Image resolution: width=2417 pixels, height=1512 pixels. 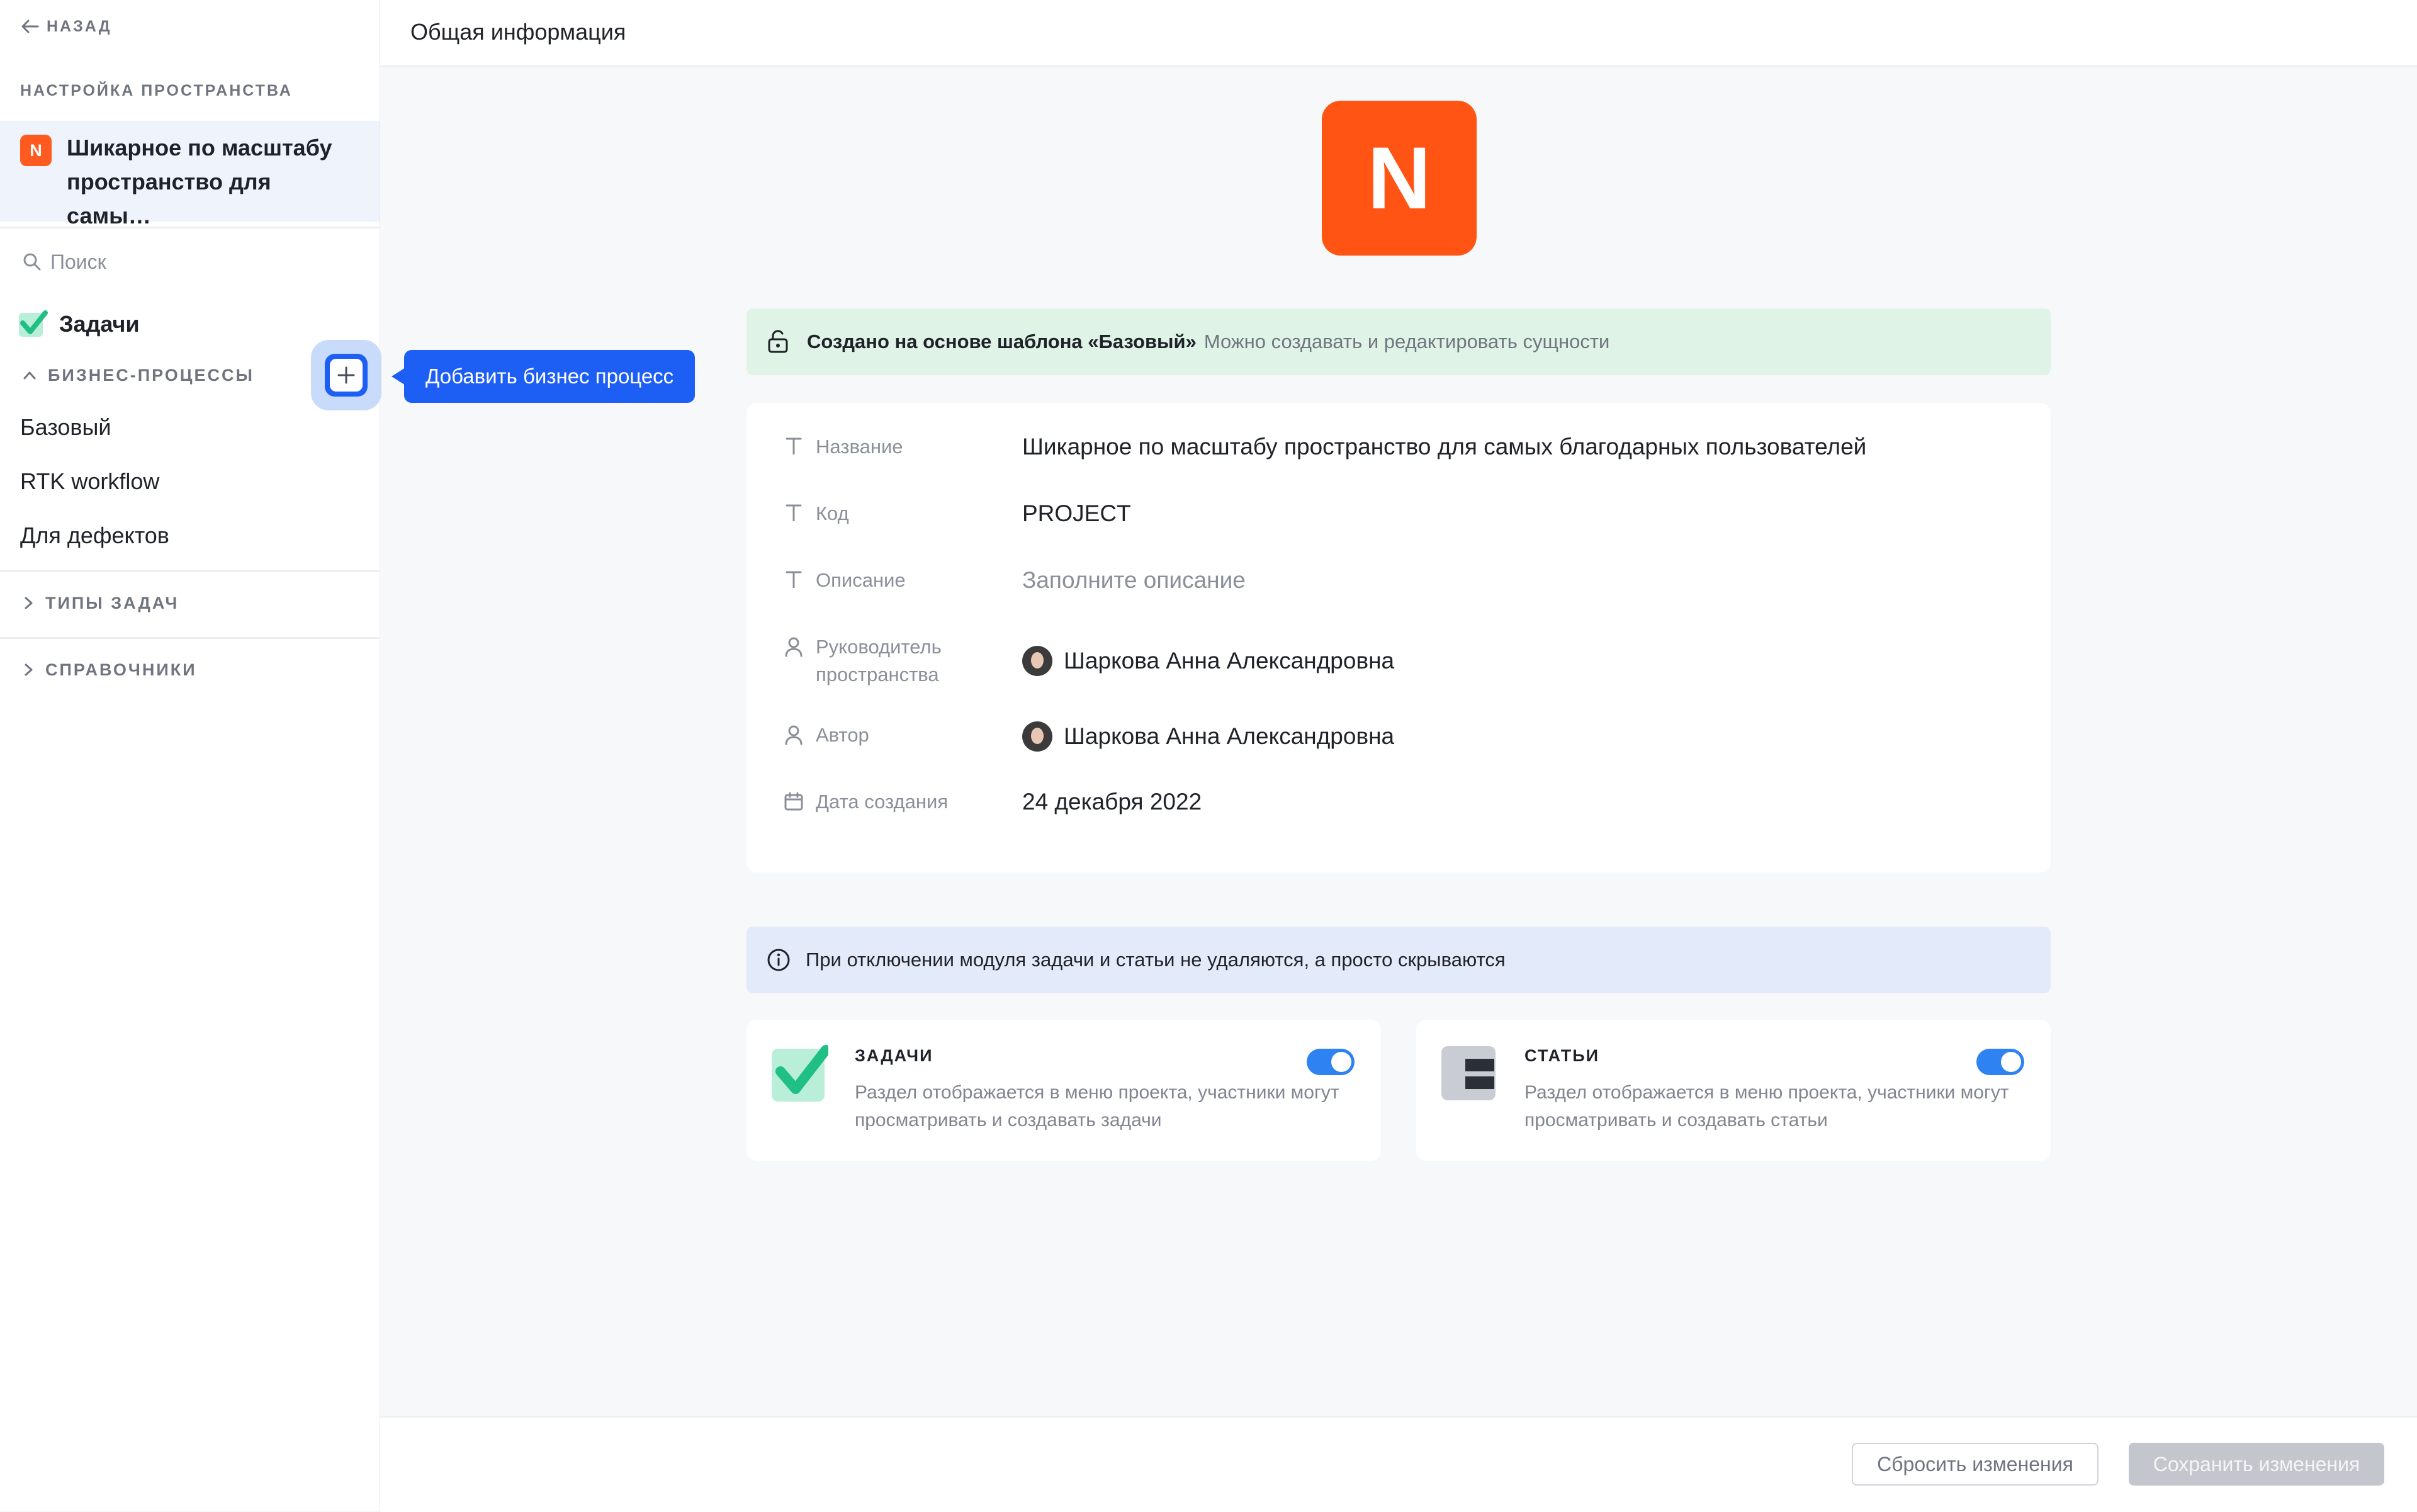 I want to click on calendar-icon, so click(x=793, y=799).